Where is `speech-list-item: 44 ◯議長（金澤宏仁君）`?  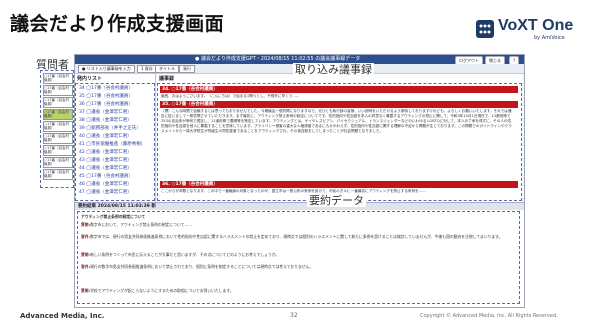 speech-list-item: 44 ◯議長（金澤宏仁君） is located at coordinates (105, 169).